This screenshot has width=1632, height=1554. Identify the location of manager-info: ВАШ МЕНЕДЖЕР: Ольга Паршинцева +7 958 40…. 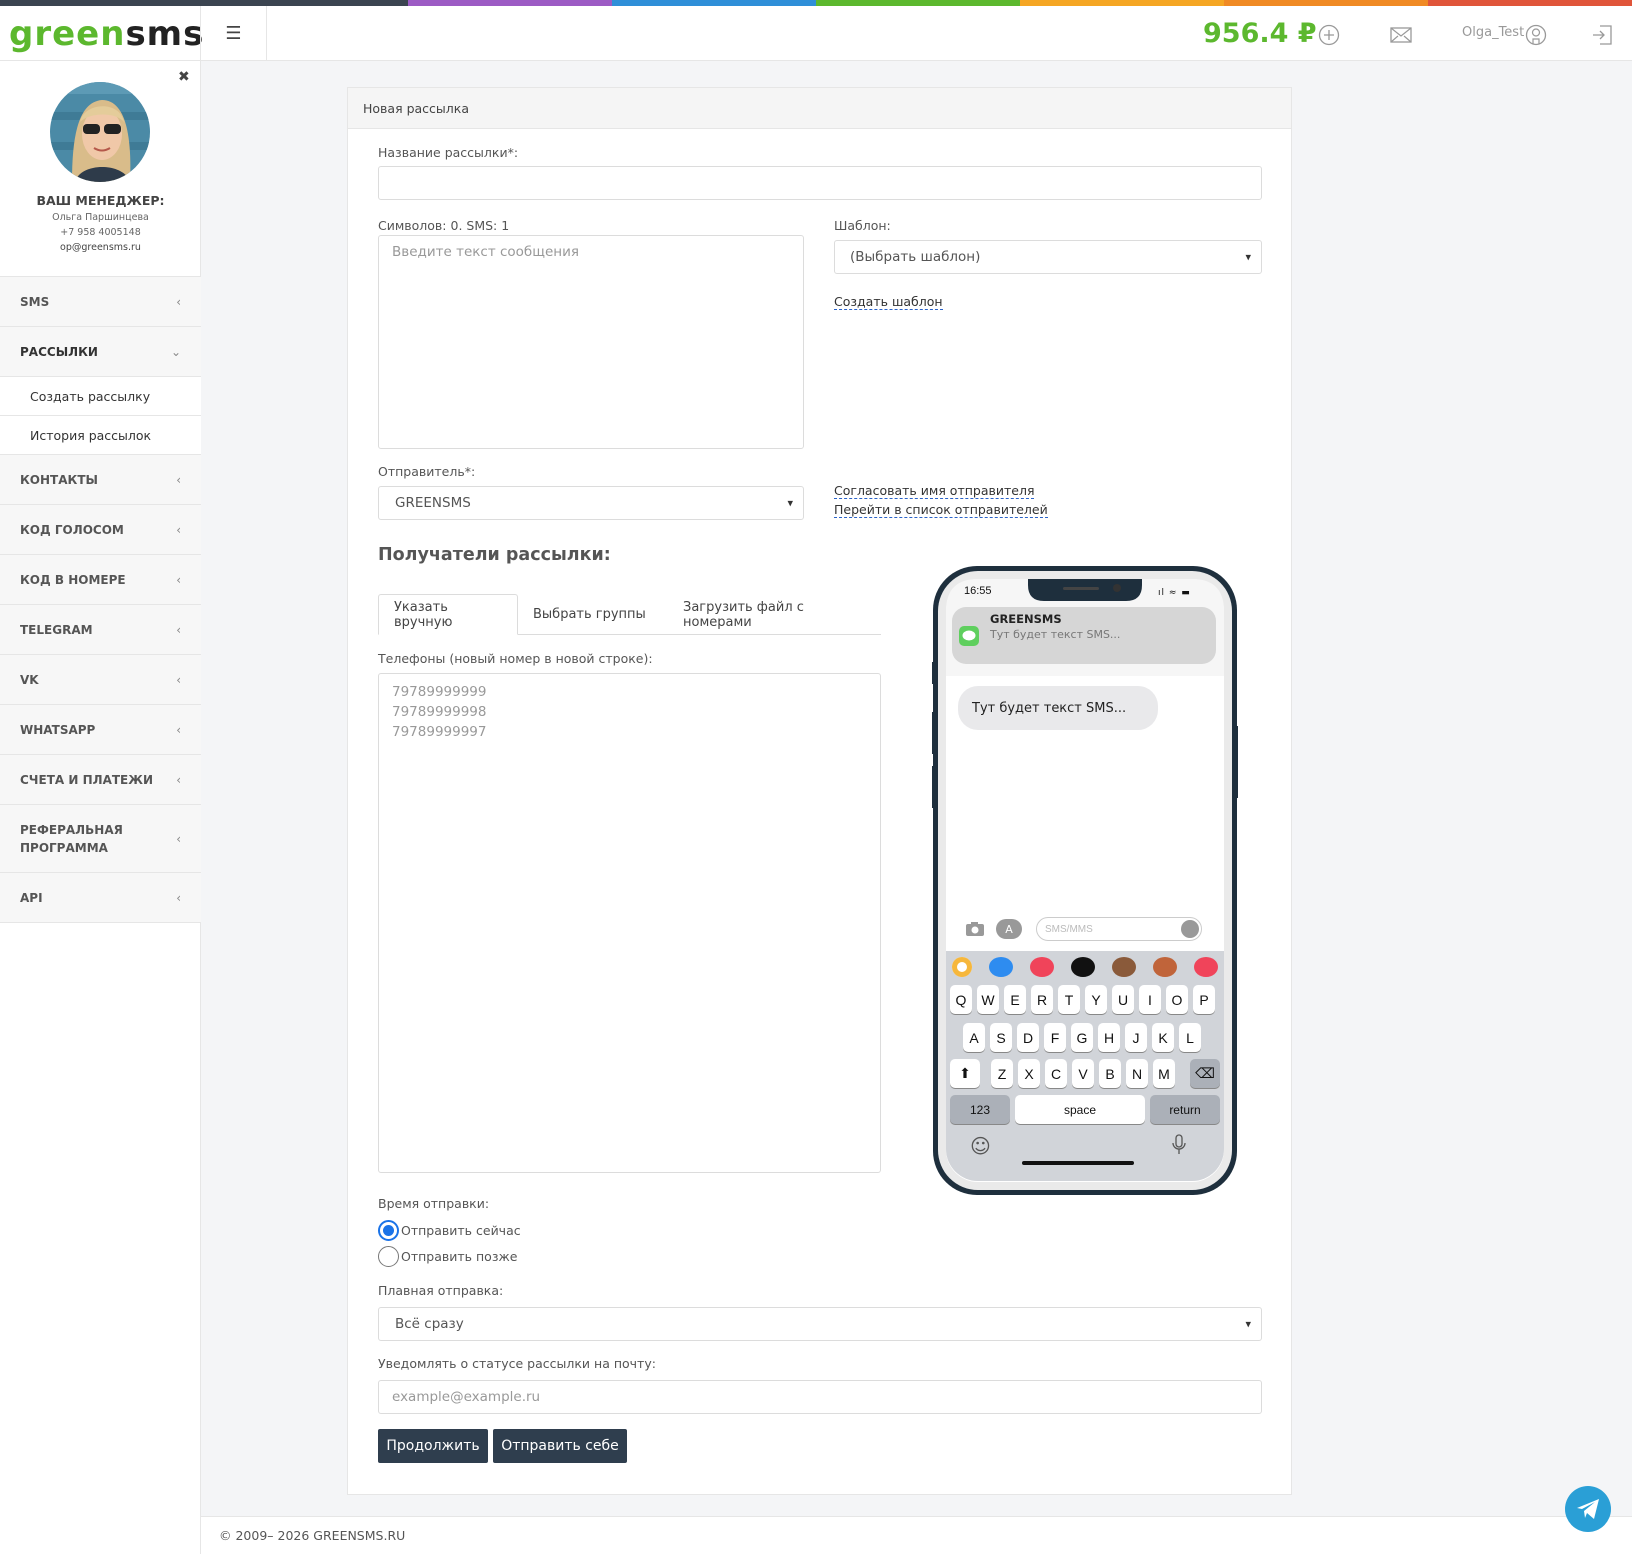
(100, 223).